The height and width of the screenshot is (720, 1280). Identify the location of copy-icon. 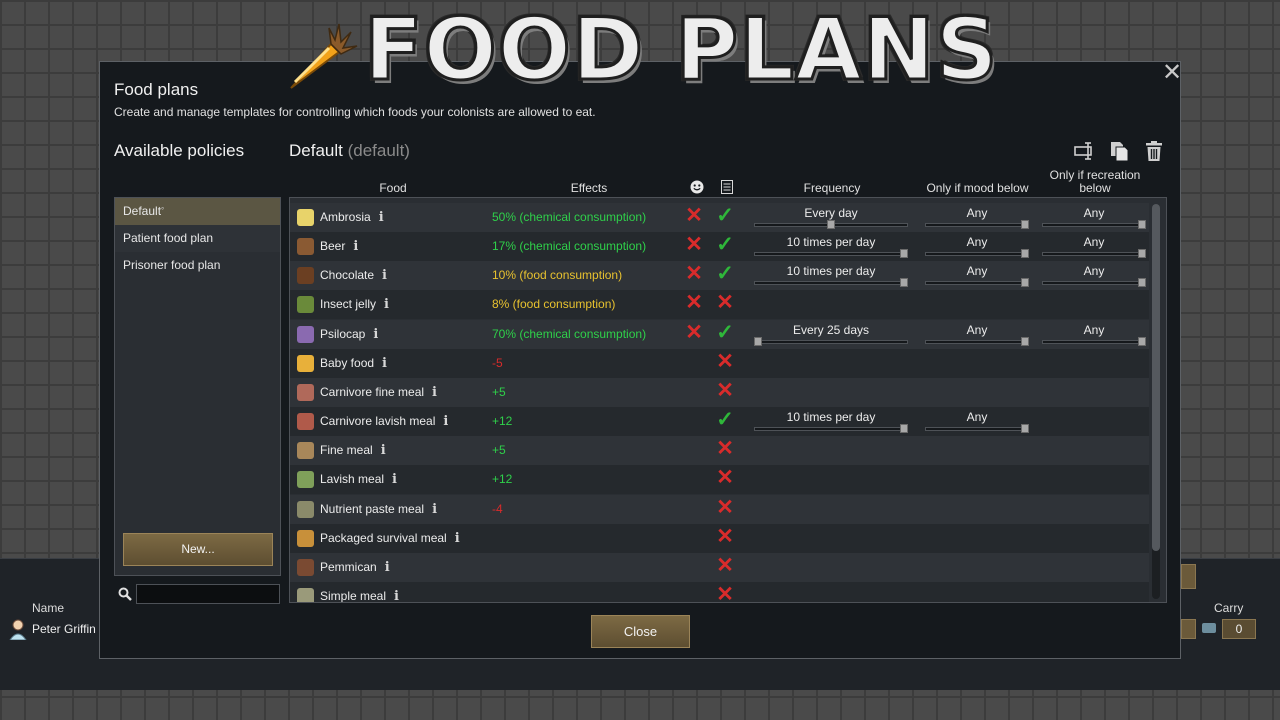
(1119, 151).